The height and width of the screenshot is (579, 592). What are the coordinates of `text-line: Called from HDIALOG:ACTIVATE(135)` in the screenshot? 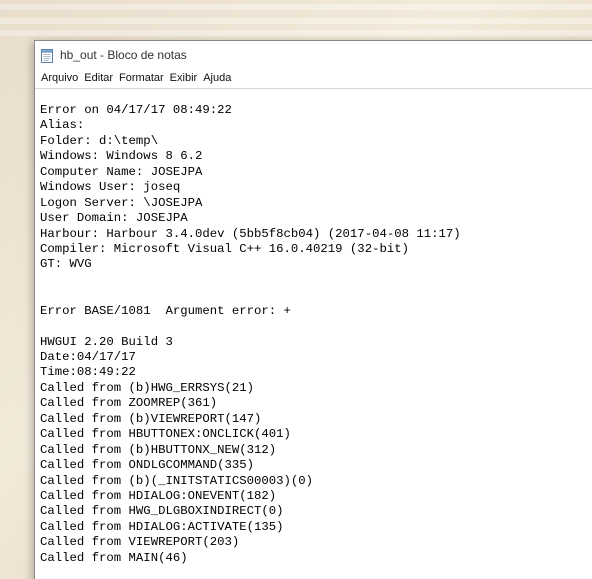 It's located at (162, 526).